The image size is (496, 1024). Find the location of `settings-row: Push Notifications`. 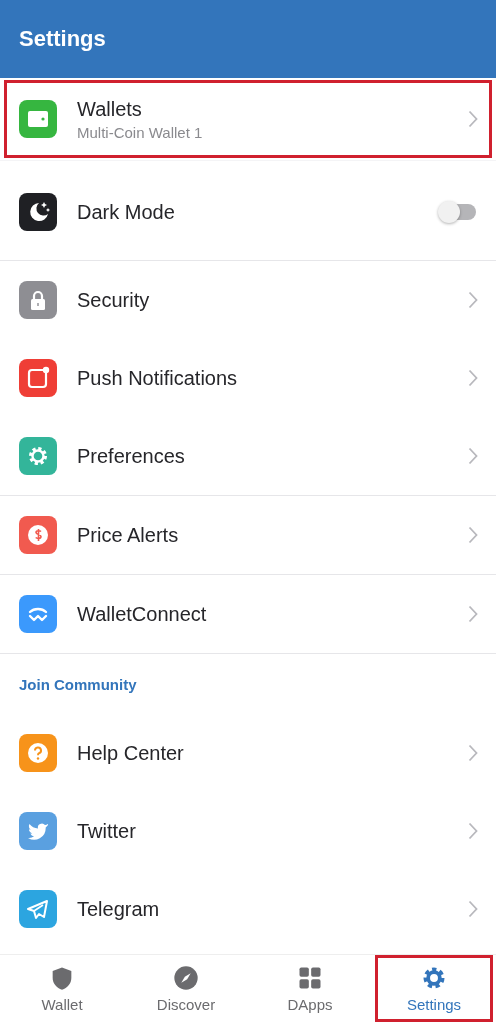

settings-row: Push Notifications is located at coordinates (248, 378).